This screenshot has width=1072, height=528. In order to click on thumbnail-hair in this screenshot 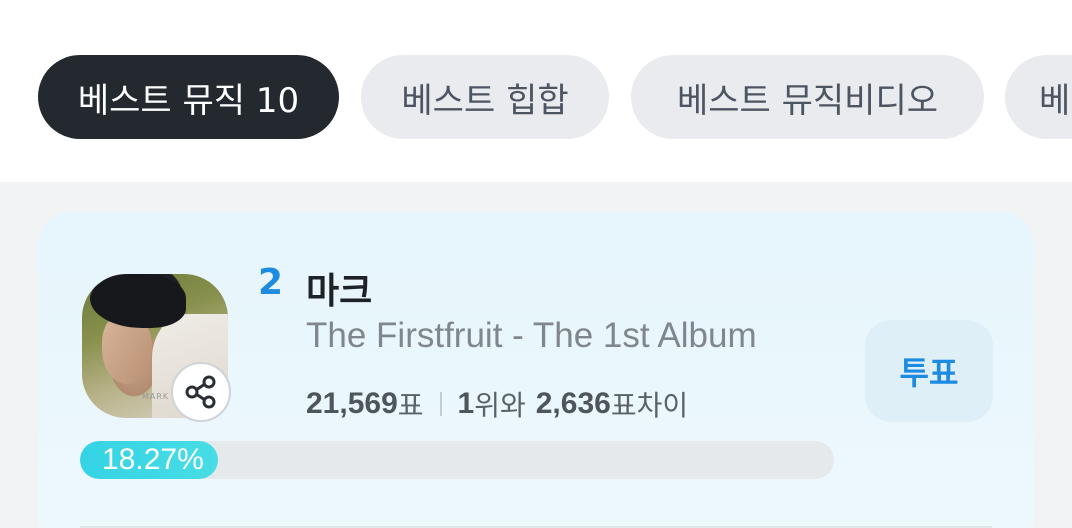, I will do `click(138, 301)`.